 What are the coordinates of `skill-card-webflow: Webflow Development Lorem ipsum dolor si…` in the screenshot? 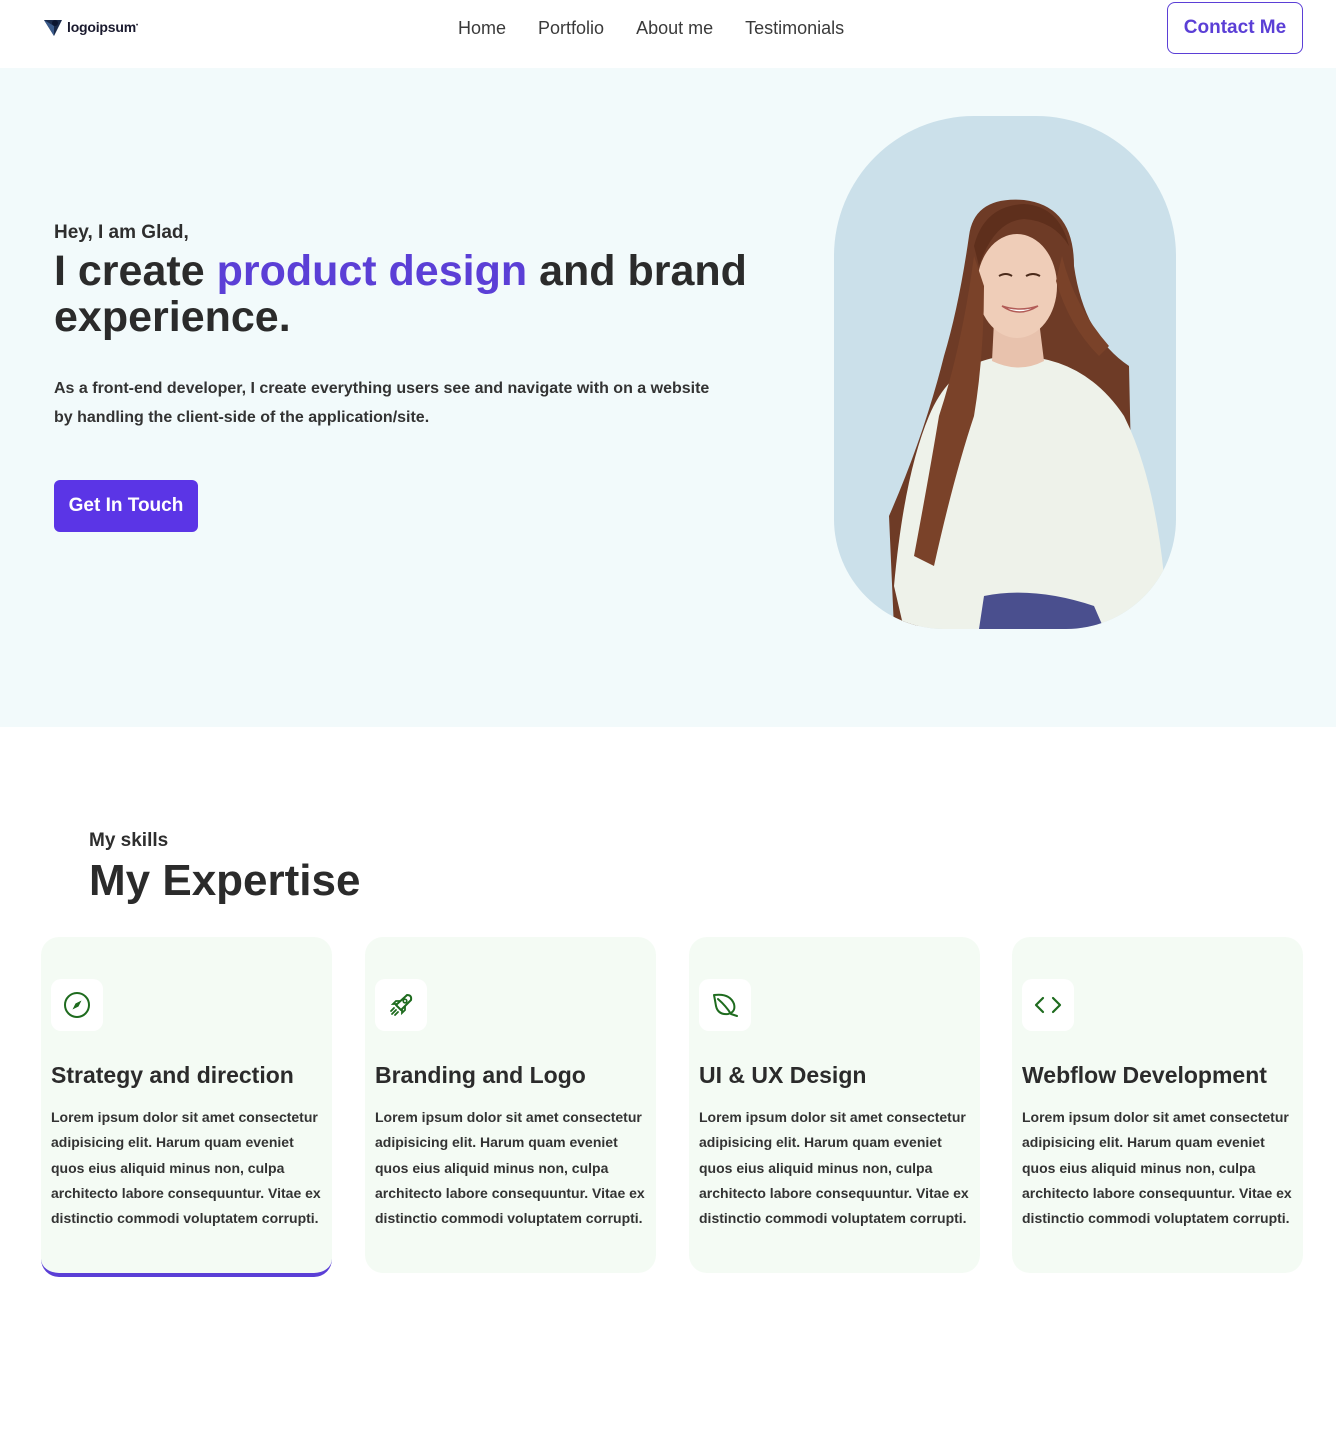 It's located at (1157, 1105).